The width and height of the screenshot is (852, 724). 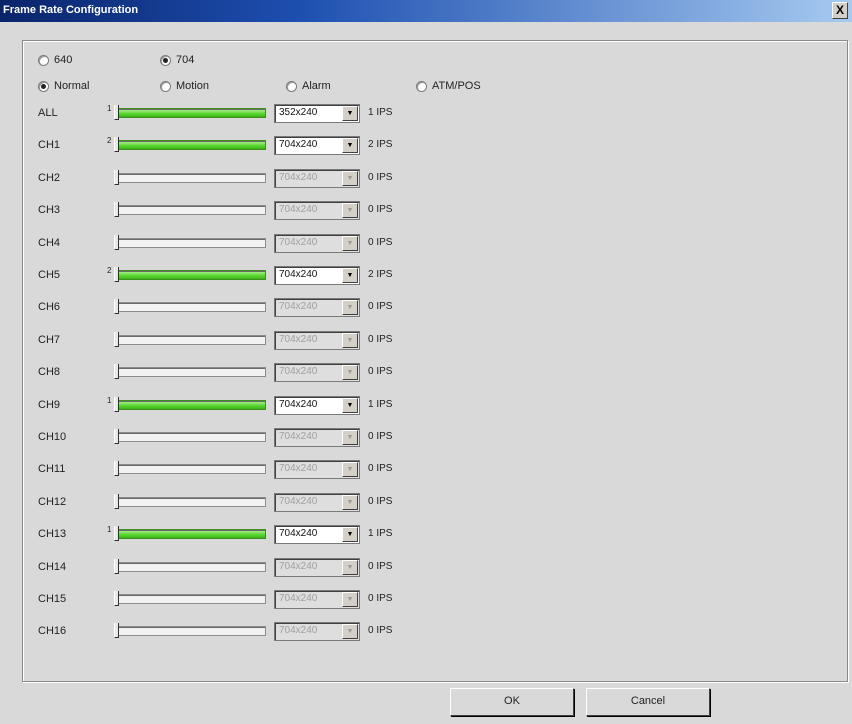 I want to click on channel-label: CH4, so click(x=49, y=242).